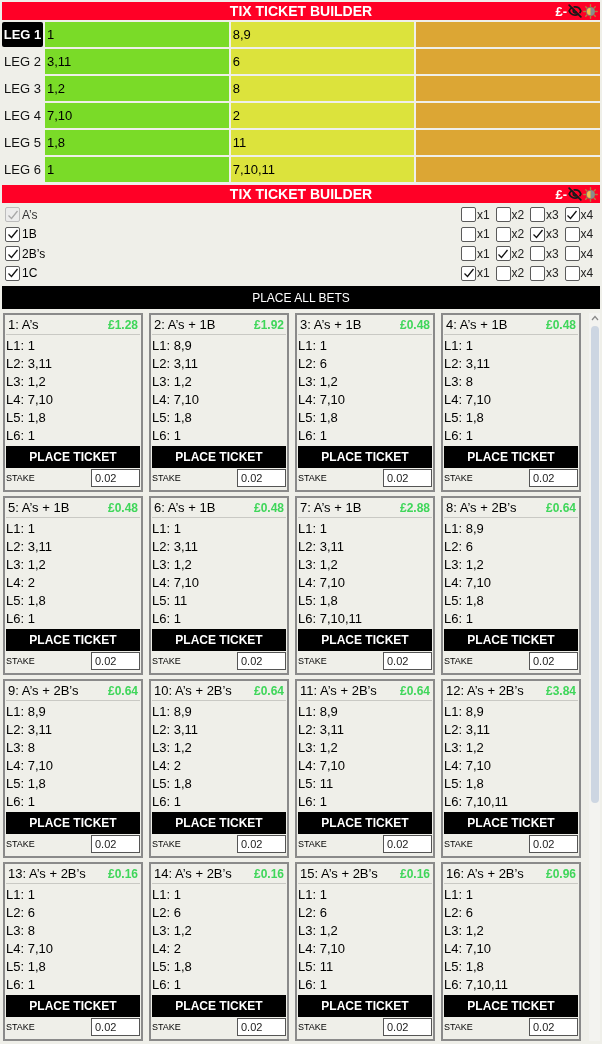 The width and height of the screenshot is (602, 1044). Describe the element at coordinates (322, 169) in the screenshot. I see `selection-field: 7,10,11` at that location.